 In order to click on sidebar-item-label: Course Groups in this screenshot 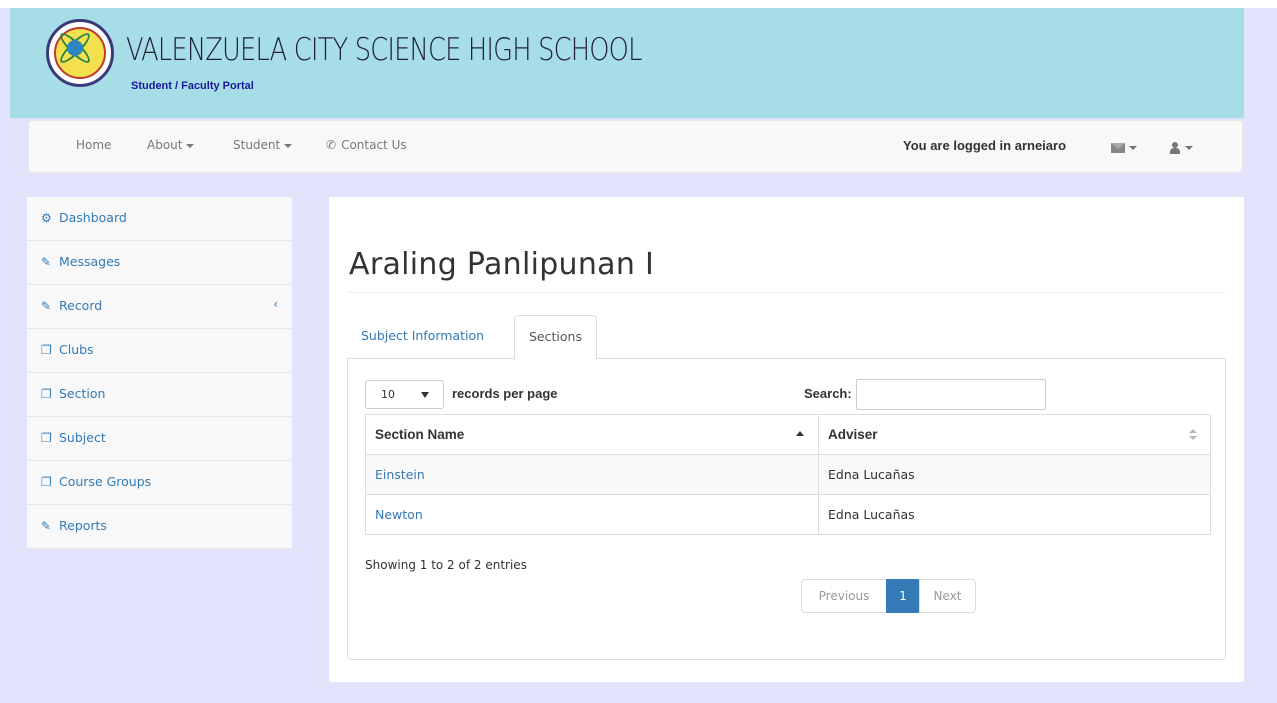, I will do `click(105, 481)`.